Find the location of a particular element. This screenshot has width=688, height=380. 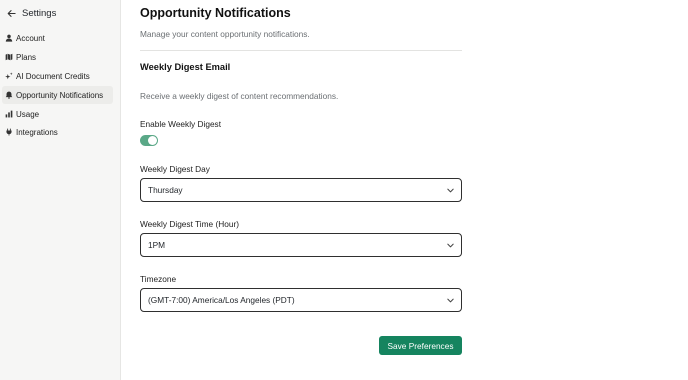

sidebar-item-plans: Plans is located at coordinates (57, 57).